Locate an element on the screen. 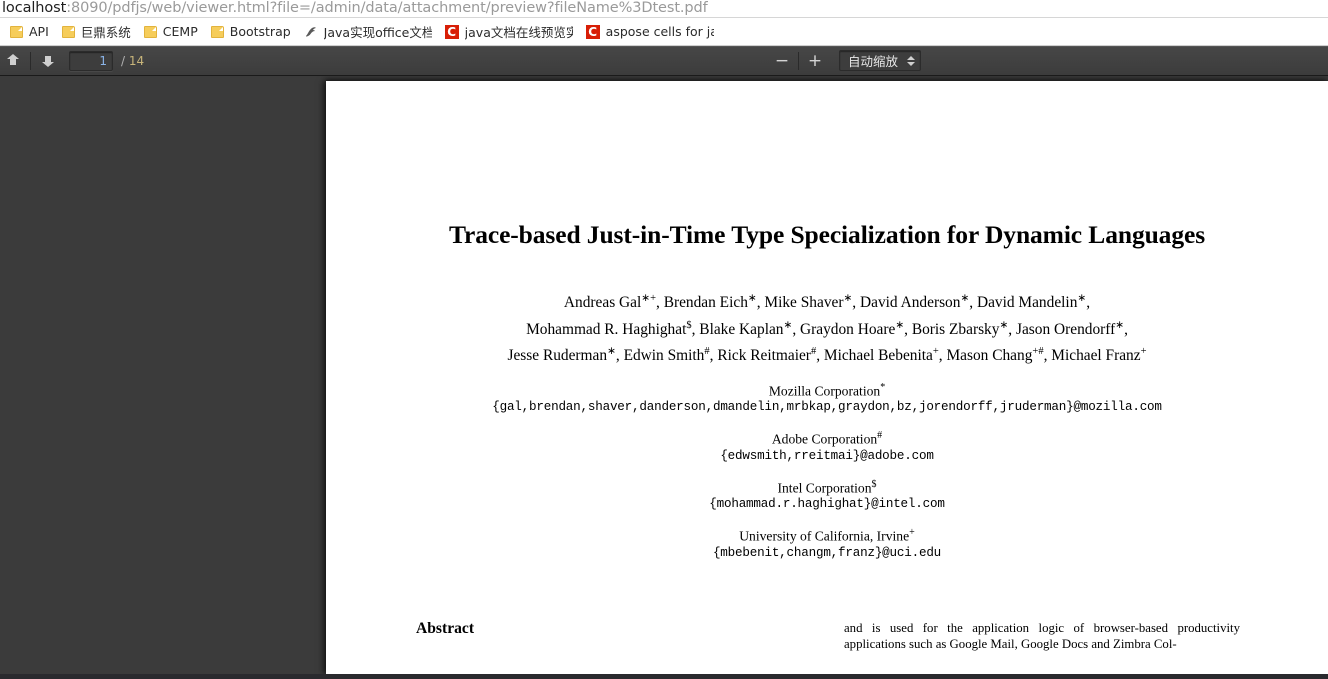  affiliation-name: Mozilla Corporation* is located at coordinates (827, 389).